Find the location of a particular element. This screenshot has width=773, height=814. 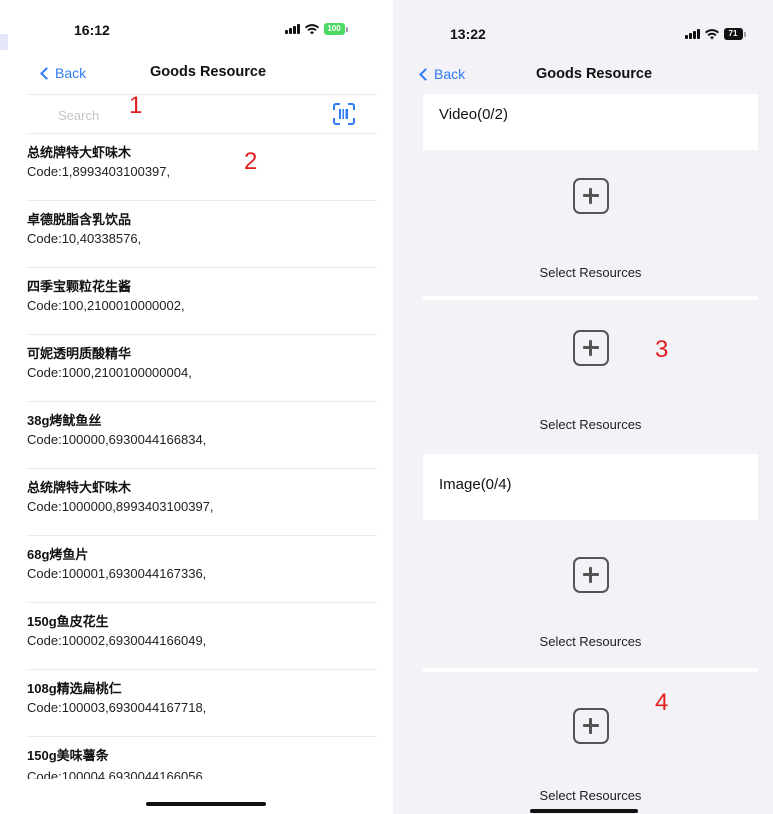

goods-name: 可妮透明质酸精华 is located at coordinates (79, 353).